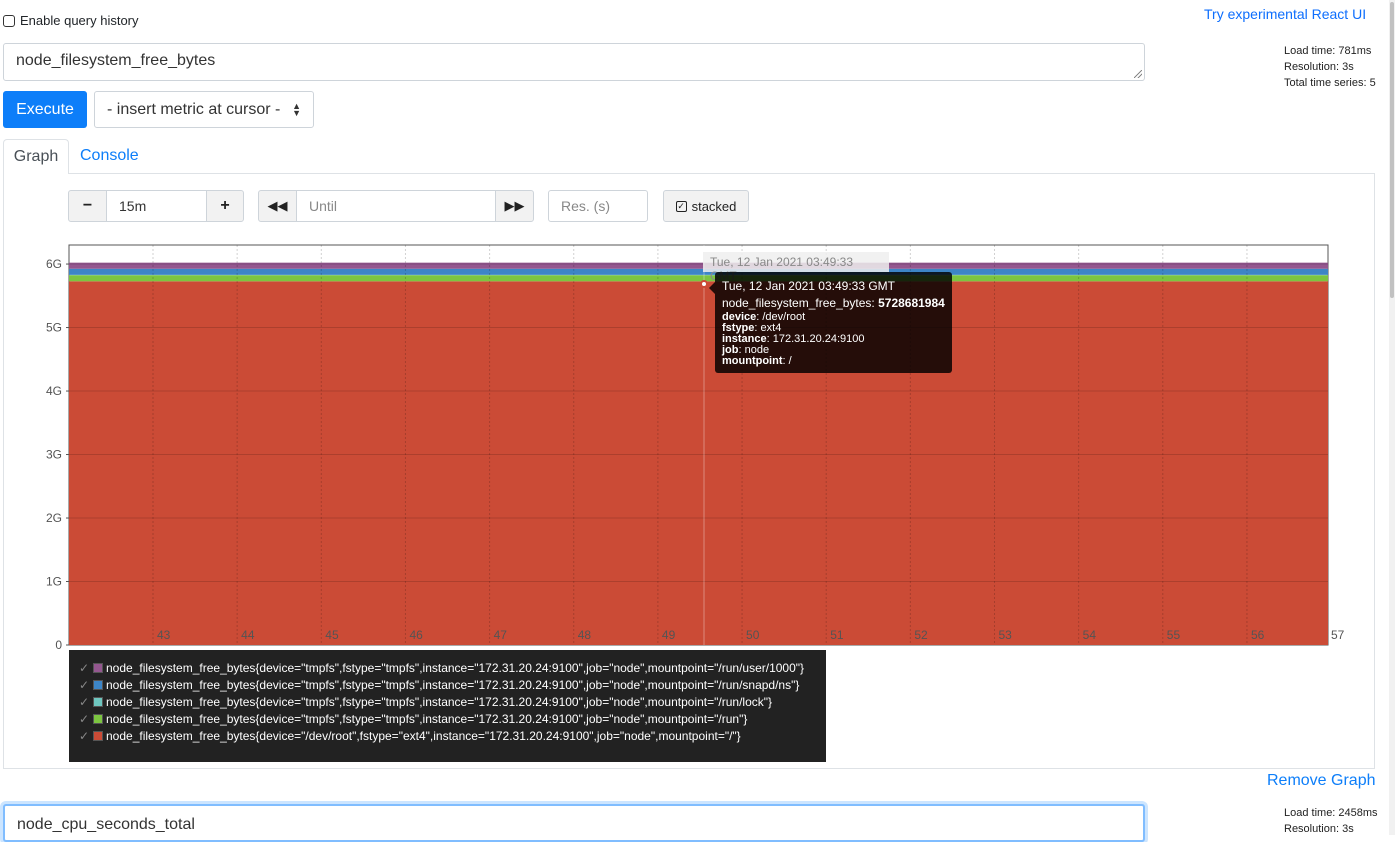 This screenshot has width=1395, height=842. I want to click on x-tick-label: 57, so click(1338, 635).